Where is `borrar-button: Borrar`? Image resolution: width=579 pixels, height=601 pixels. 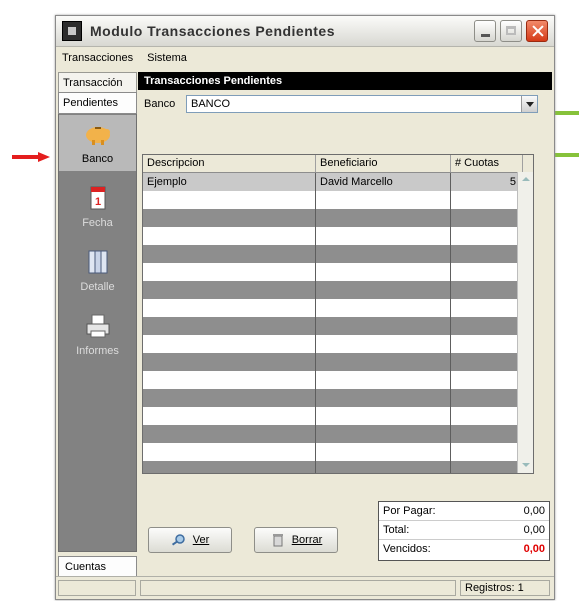 borrar-button: Borrar is located at coordinates (296, 540).